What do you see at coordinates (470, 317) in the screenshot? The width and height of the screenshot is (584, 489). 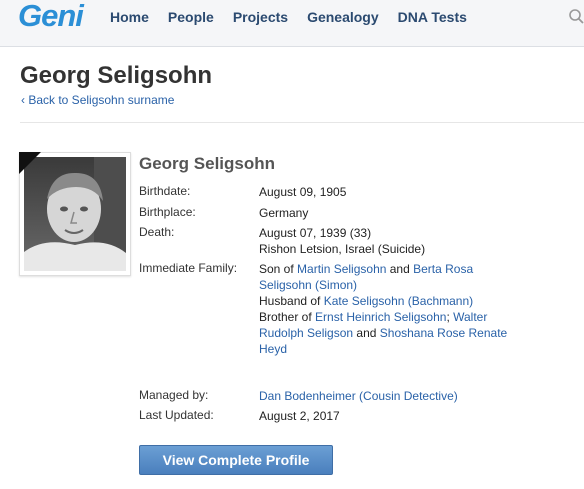 I see `brother-link-walter-part1: Walter` at bounding box center [470, 317].